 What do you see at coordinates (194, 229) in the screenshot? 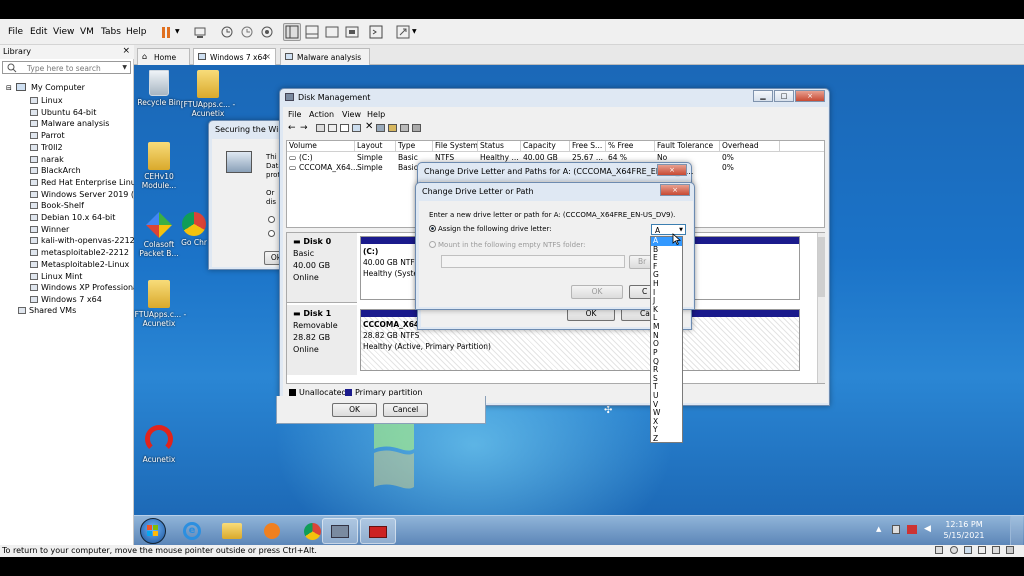
I see `desktop-icon-google-chrome: Go Chr` at bounding box center [194, 229].